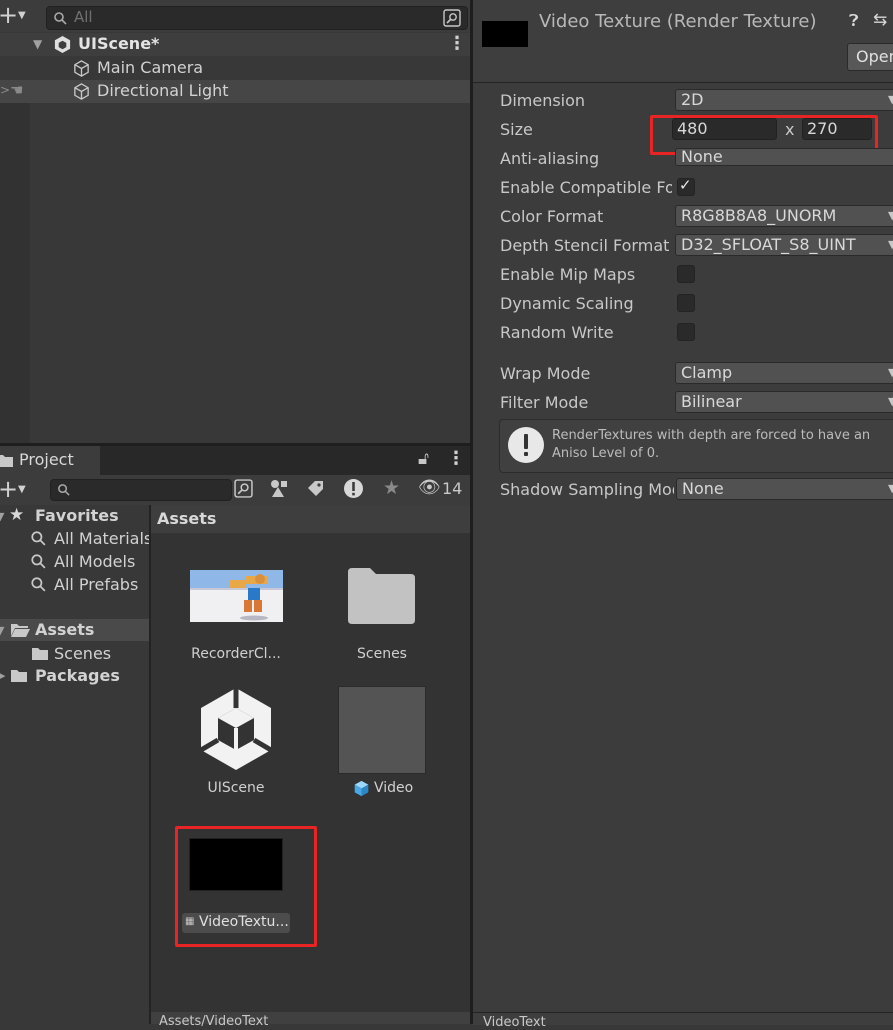  Describe the element at coordinates (587, 489) in the screenshot. I see `shadow-sampling-label: Shadow Sampling Mode` at that location.